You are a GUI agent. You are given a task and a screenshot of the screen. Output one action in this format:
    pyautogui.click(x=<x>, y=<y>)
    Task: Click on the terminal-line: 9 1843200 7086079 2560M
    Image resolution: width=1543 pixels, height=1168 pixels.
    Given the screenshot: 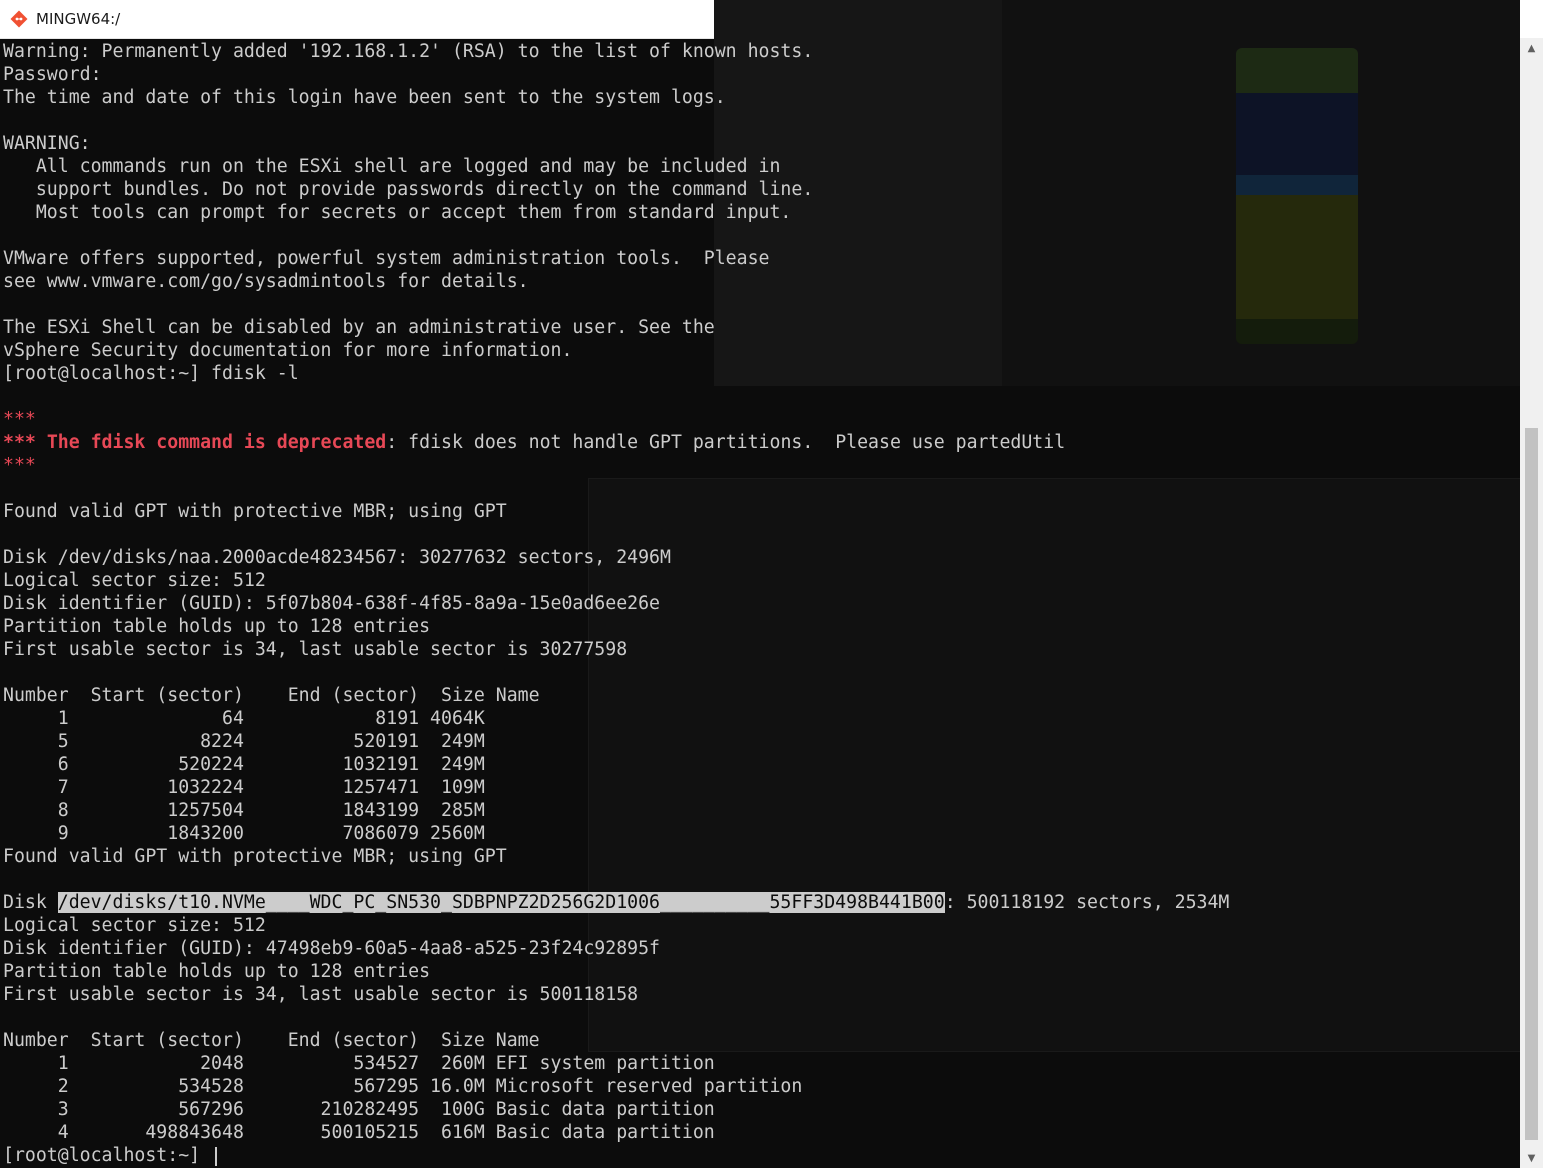 What is the action you would take?
    pyautogui.click(x=244, y=833)
    